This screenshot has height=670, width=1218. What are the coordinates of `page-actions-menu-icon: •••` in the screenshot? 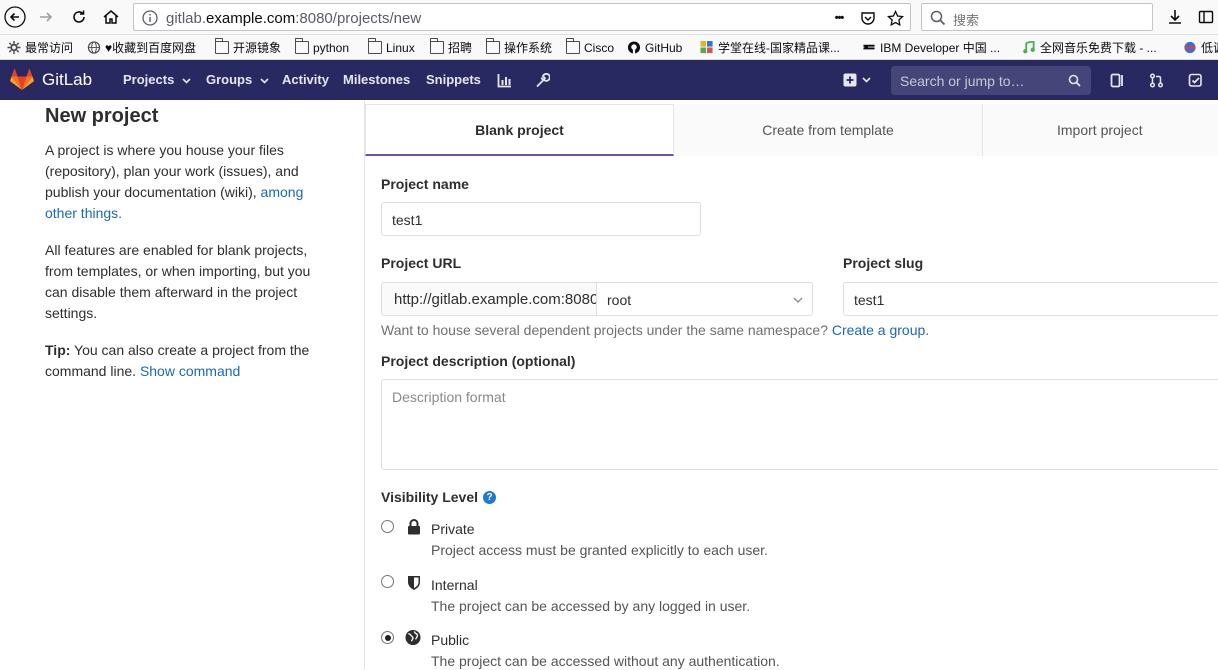 It's located at (839, 18).